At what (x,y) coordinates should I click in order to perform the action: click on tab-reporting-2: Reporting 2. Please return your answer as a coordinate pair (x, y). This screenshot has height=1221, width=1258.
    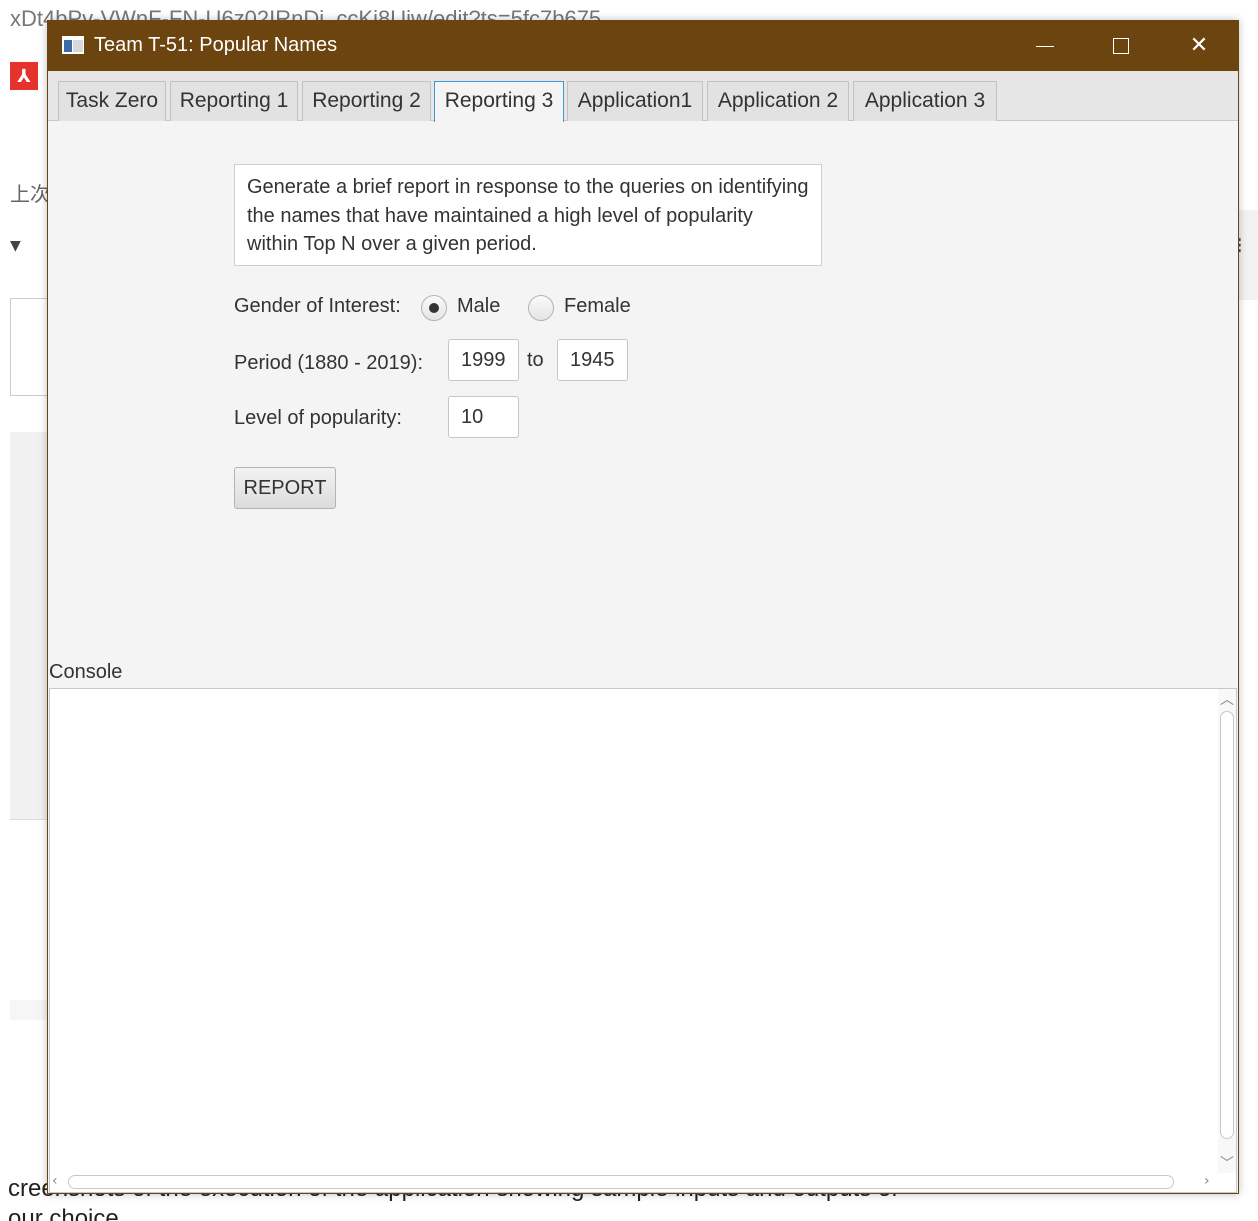
    Looking at the image, I should click on (366, 101).